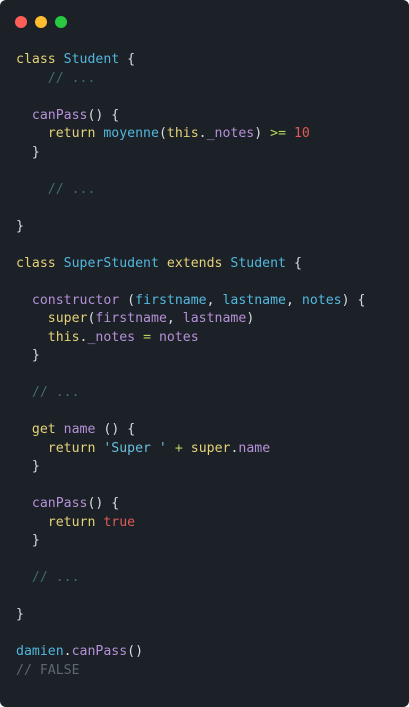 The width and height of the screenshot is (409, 707). What do you see at coordinates (119, 522) in the screenshot?
I see `code-token: true` at bounding box center [119, 522].